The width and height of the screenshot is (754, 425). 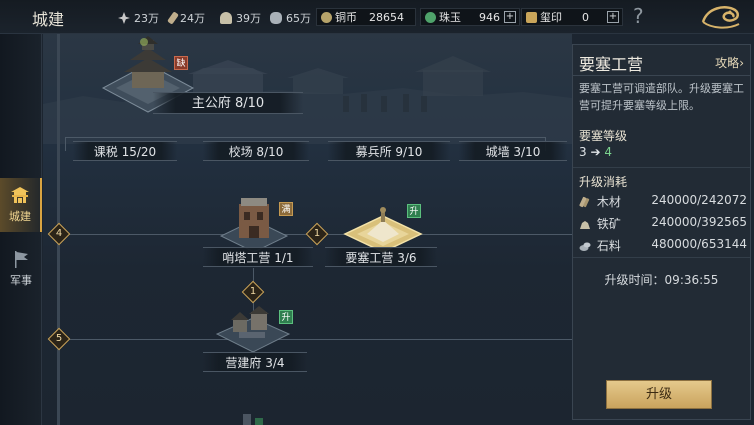 I want to click on panel-title: 要塞工营, so click(x=611, y=64).